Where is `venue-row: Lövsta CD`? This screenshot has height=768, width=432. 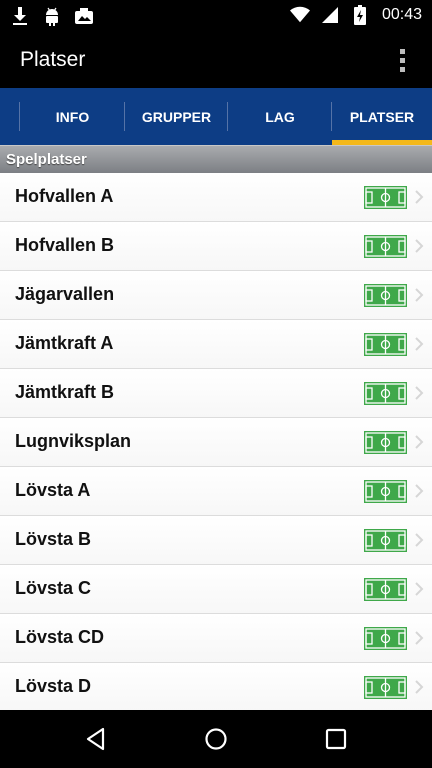 venue-row: Lövsta CD is located at coordinates (216, 638).